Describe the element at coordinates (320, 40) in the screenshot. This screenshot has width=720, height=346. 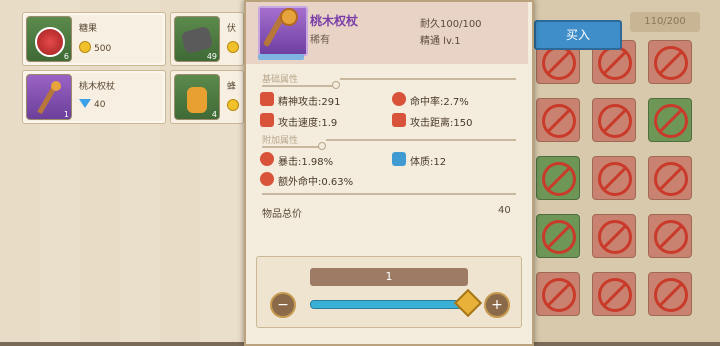
I see `item-rarity: 稀有` at that location.